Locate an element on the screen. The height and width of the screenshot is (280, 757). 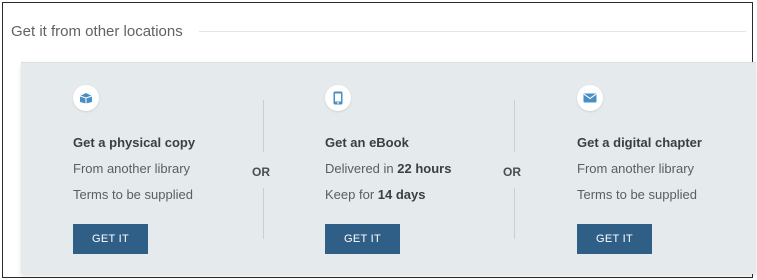
get-it-chapter-button: GET IT is located at coordinates (614, 239).